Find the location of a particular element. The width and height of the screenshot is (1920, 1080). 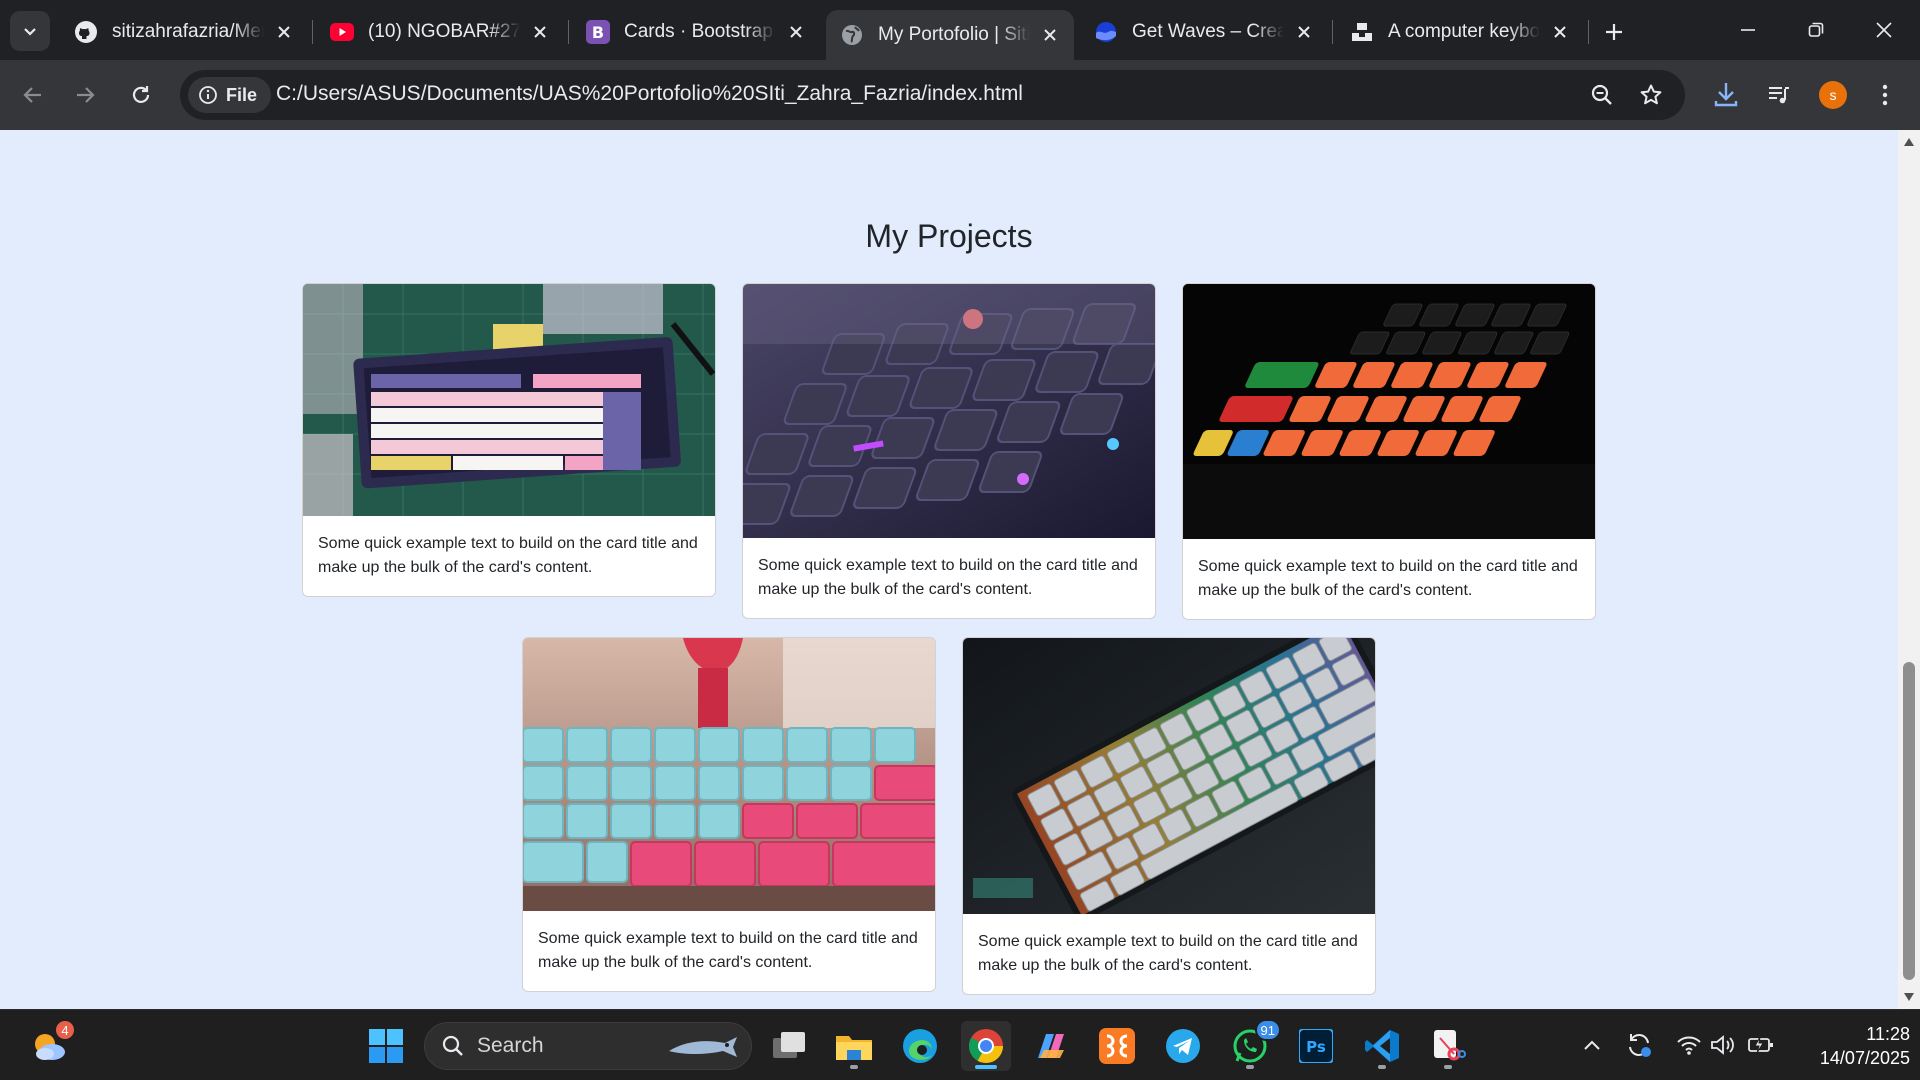

minimize-button is located at coordinates (1748, 30).